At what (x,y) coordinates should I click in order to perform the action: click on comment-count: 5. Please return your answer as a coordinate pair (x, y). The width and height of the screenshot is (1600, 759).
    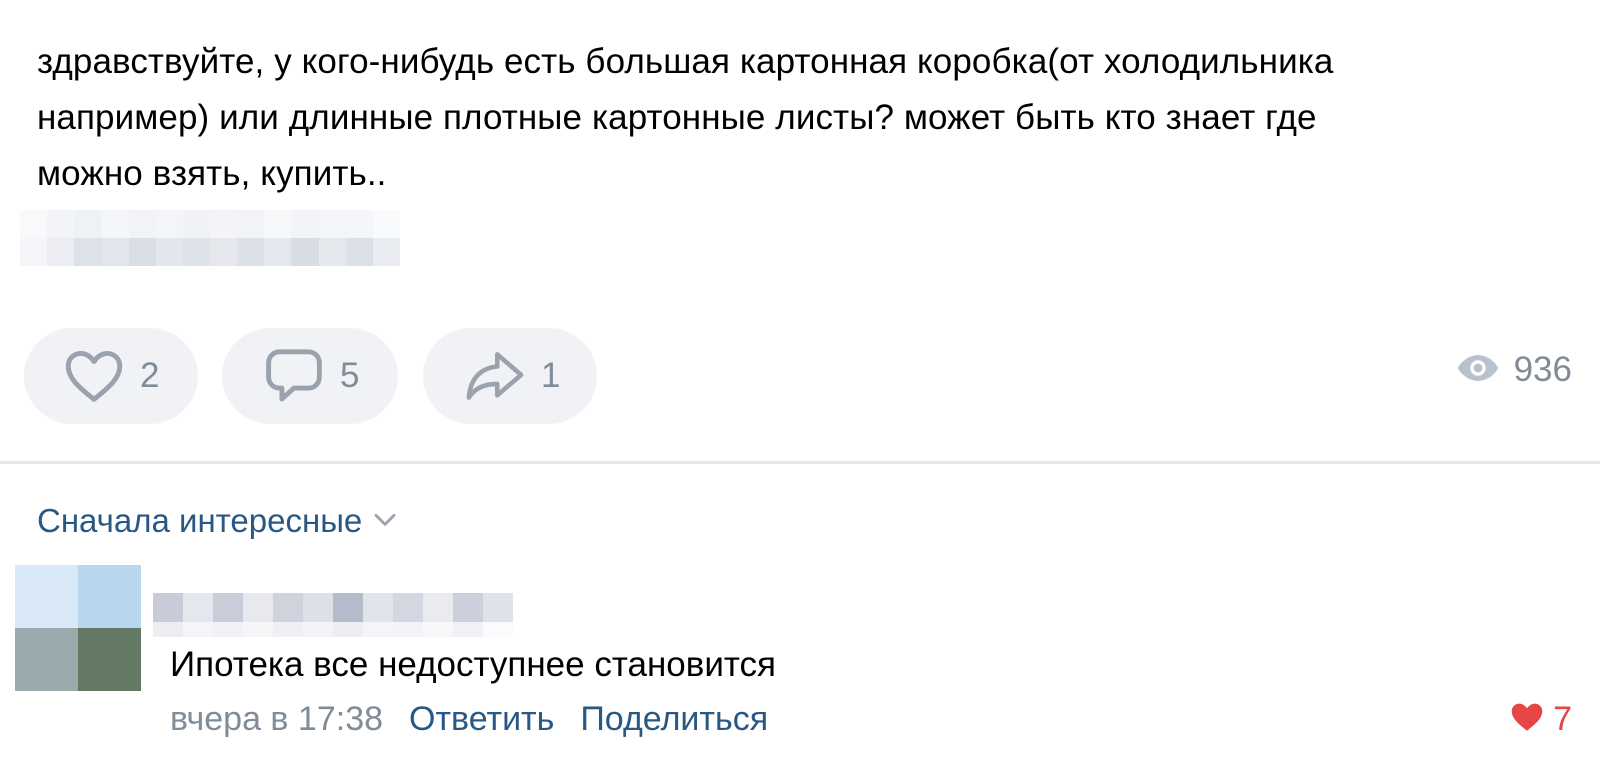
    Looking at the image, I should click on (350, 375).